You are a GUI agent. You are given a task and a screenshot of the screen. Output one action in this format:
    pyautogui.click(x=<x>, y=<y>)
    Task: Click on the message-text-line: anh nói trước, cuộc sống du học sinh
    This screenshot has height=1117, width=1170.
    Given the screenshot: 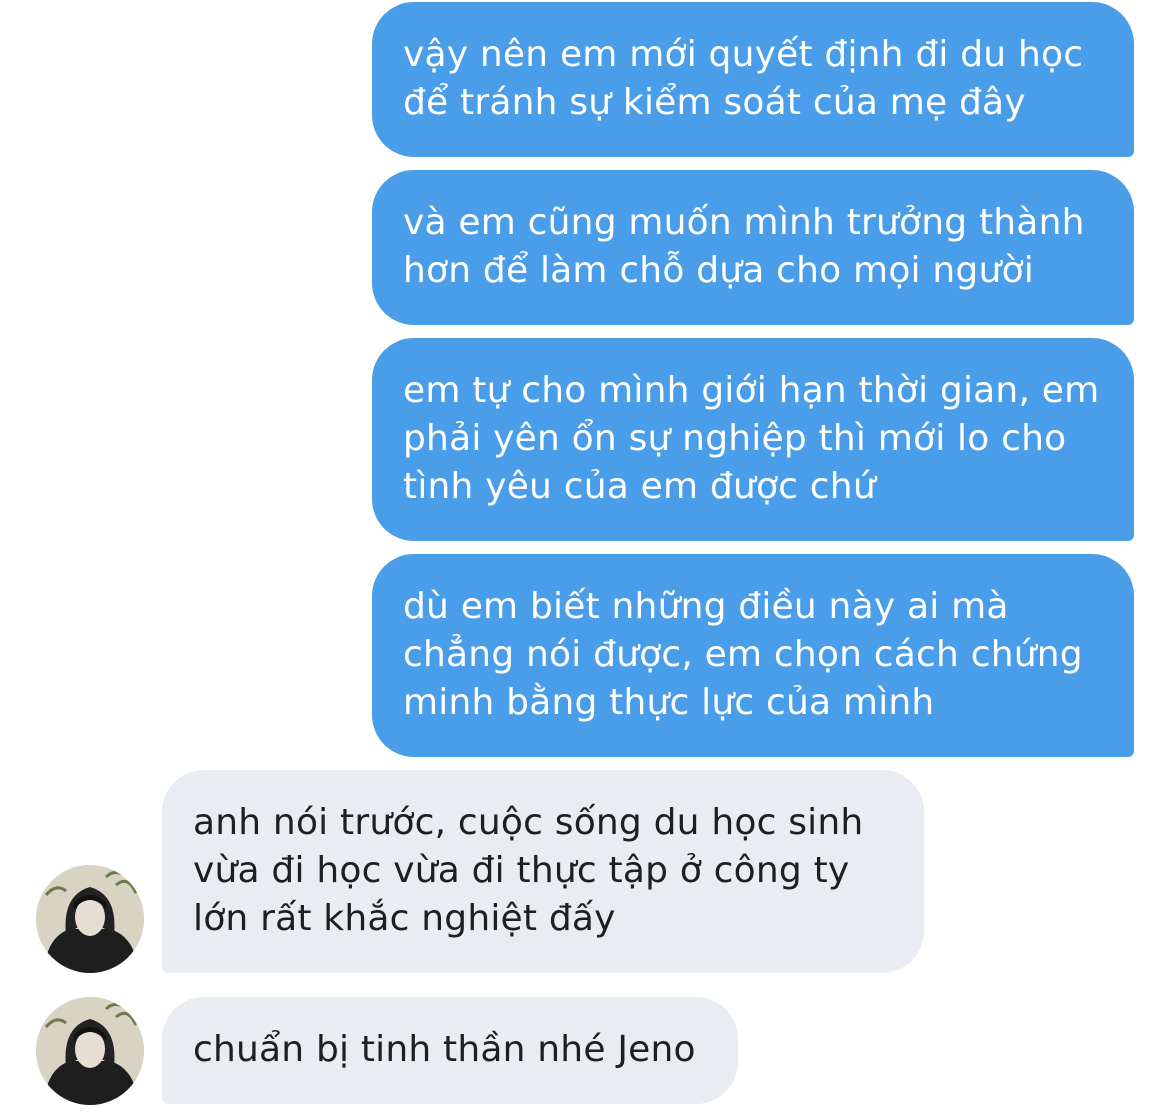 What is the action you would take?
    pyautogui.click(x=528, y=822)
    